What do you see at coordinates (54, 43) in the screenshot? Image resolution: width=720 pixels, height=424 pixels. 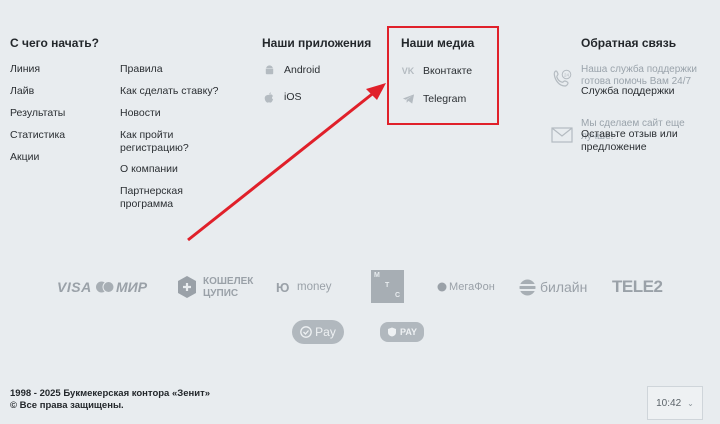 I see `start-title: С чего начать?` at bounding box center [54, 43].